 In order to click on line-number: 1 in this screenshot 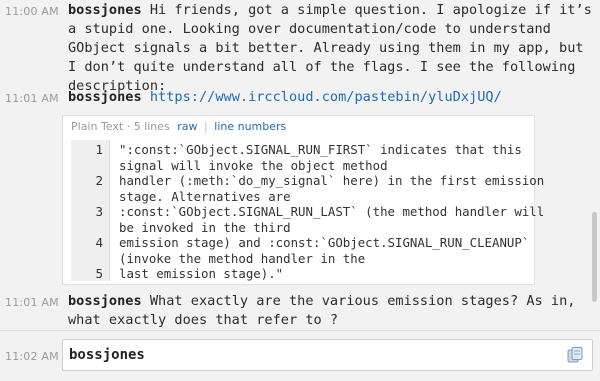, I will do `click(99, 149)`.